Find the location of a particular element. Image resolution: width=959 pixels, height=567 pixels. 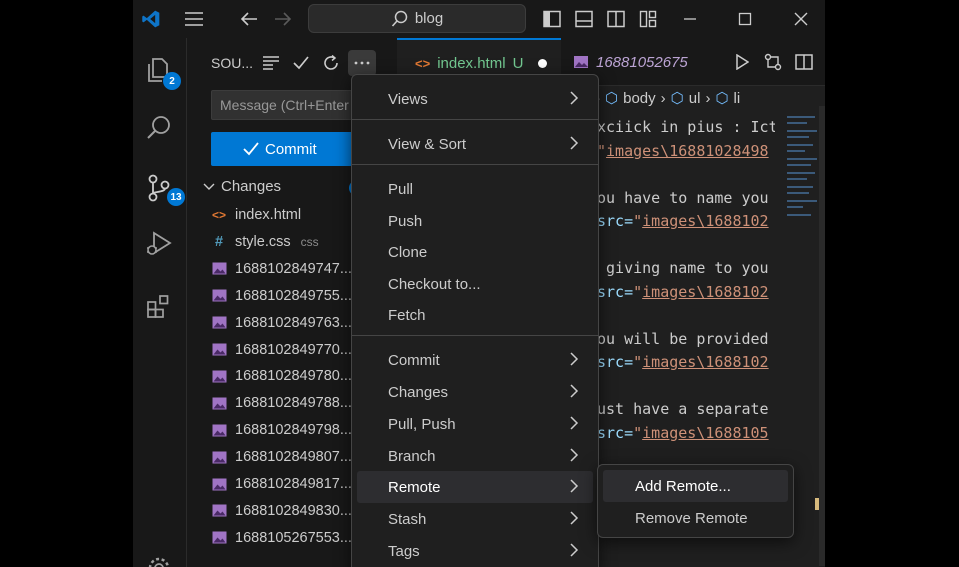

forward-arrow-icon is located at coordinates (283, 19).